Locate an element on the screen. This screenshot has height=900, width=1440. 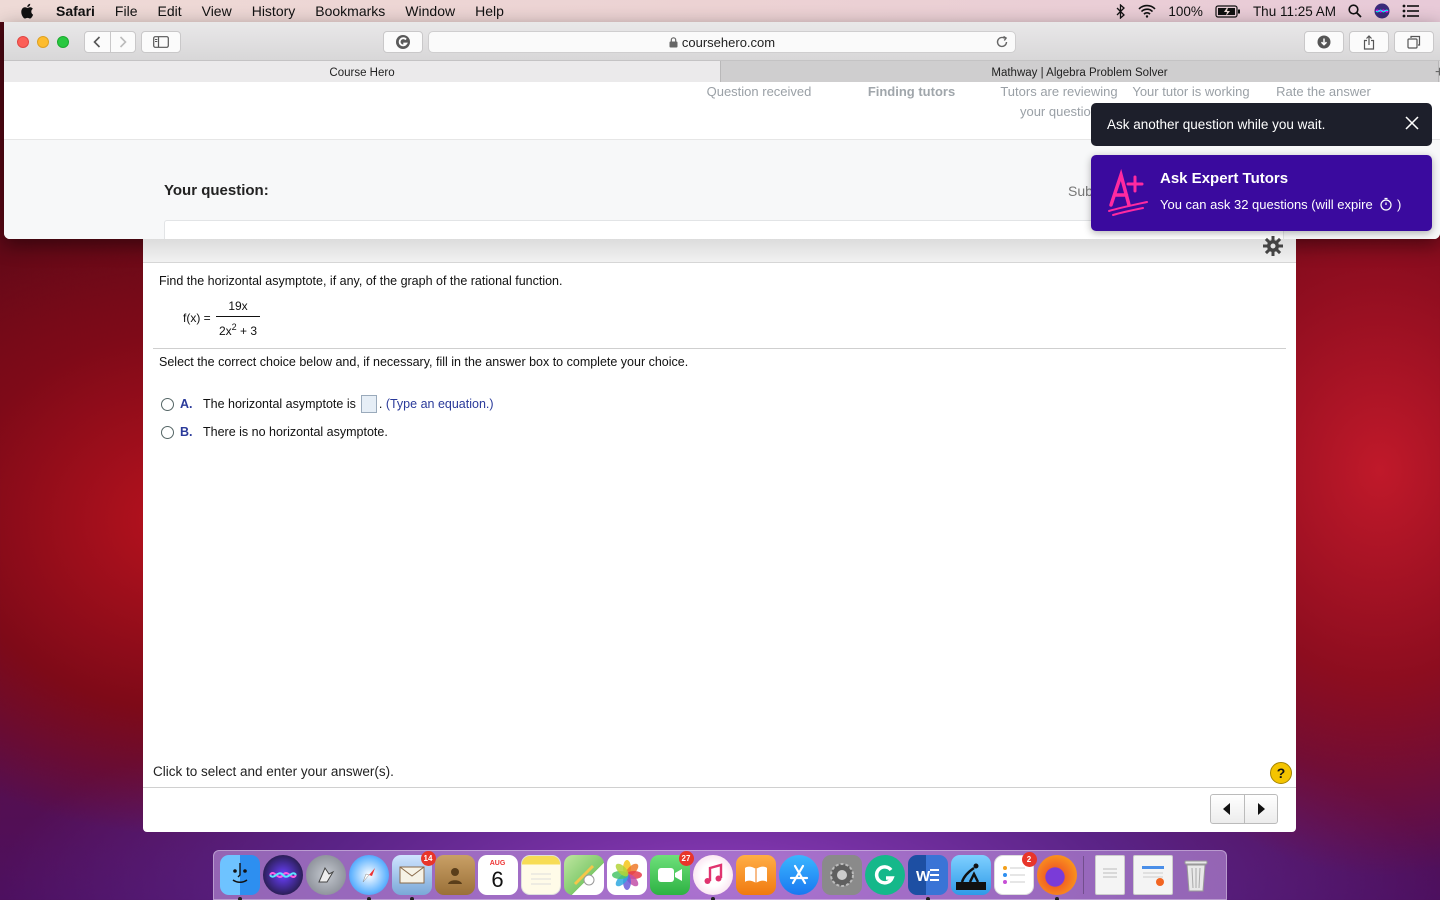
menu-history: History is located at coordinates (274, 11).